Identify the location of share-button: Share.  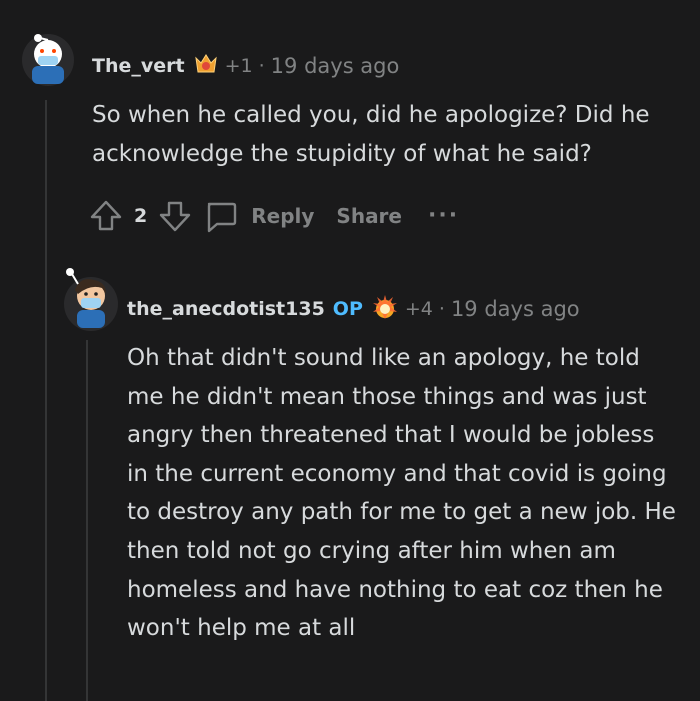
(369, 216).